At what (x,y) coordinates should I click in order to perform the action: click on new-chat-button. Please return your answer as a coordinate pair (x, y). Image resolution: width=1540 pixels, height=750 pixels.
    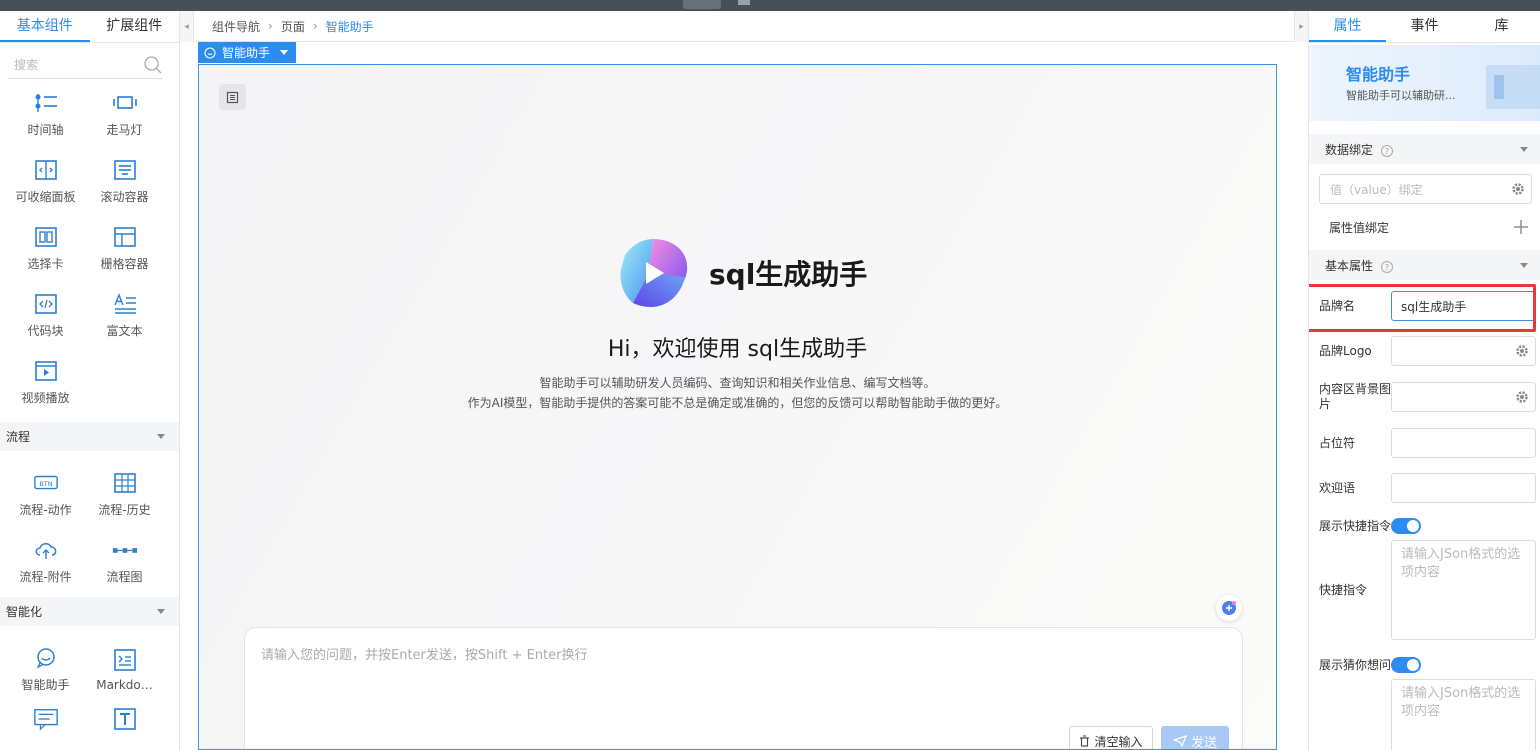
    Looking at the image, I should click on (1229, 608).